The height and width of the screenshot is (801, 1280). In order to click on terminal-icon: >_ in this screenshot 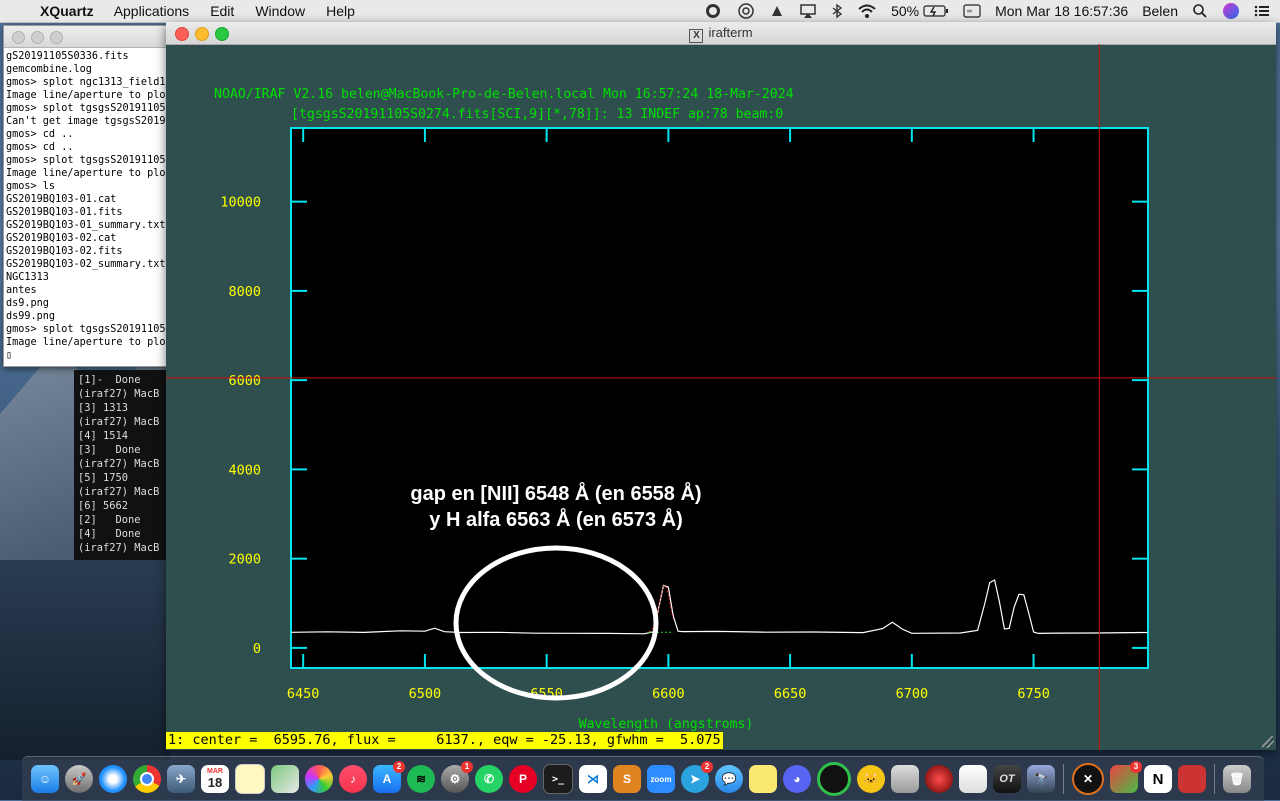, I will do `click(558, 779)`.